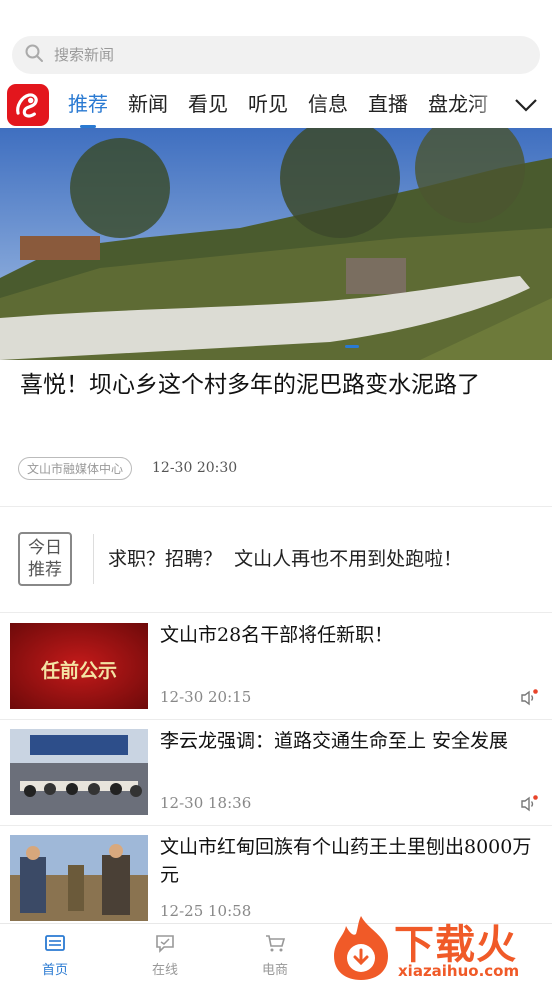 This screenshot has width=552, height=983. What do you see at coordinates (352, 346) in the screenshot?
I see `carousel-indicator` at bounding box center [352, 346].